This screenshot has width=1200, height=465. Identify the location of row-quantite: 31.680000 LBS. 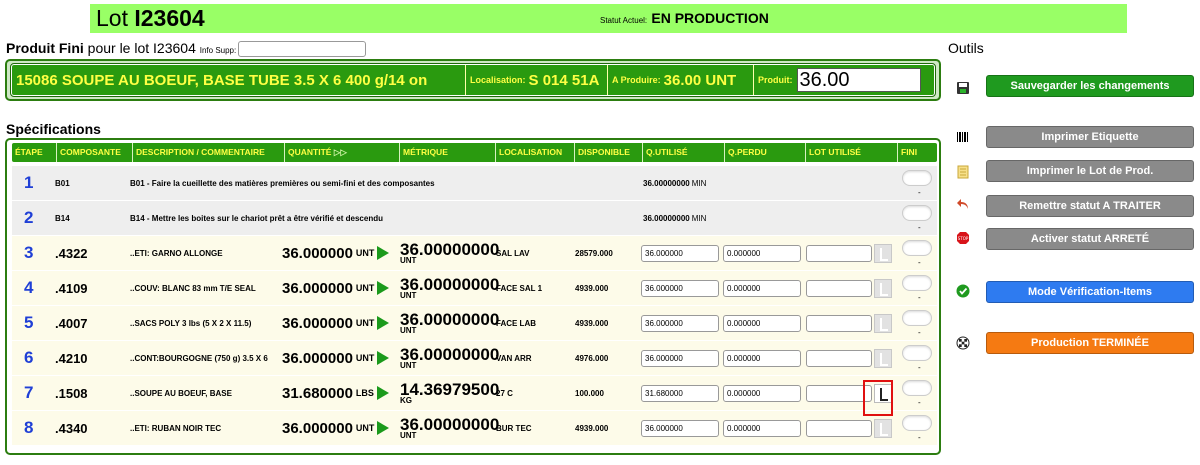
(335, 393).